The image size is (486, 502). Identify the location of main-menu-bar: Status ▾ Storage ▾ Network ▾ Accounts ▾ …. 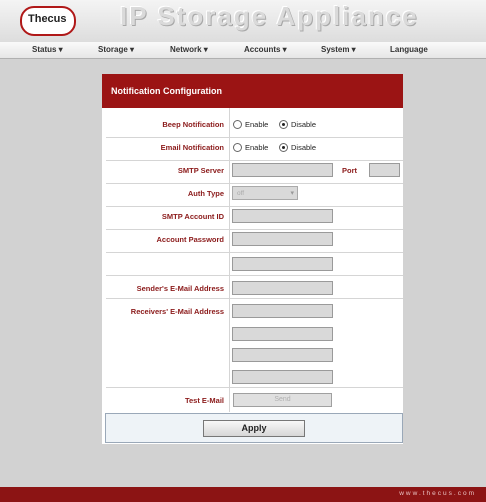
(243, 50).